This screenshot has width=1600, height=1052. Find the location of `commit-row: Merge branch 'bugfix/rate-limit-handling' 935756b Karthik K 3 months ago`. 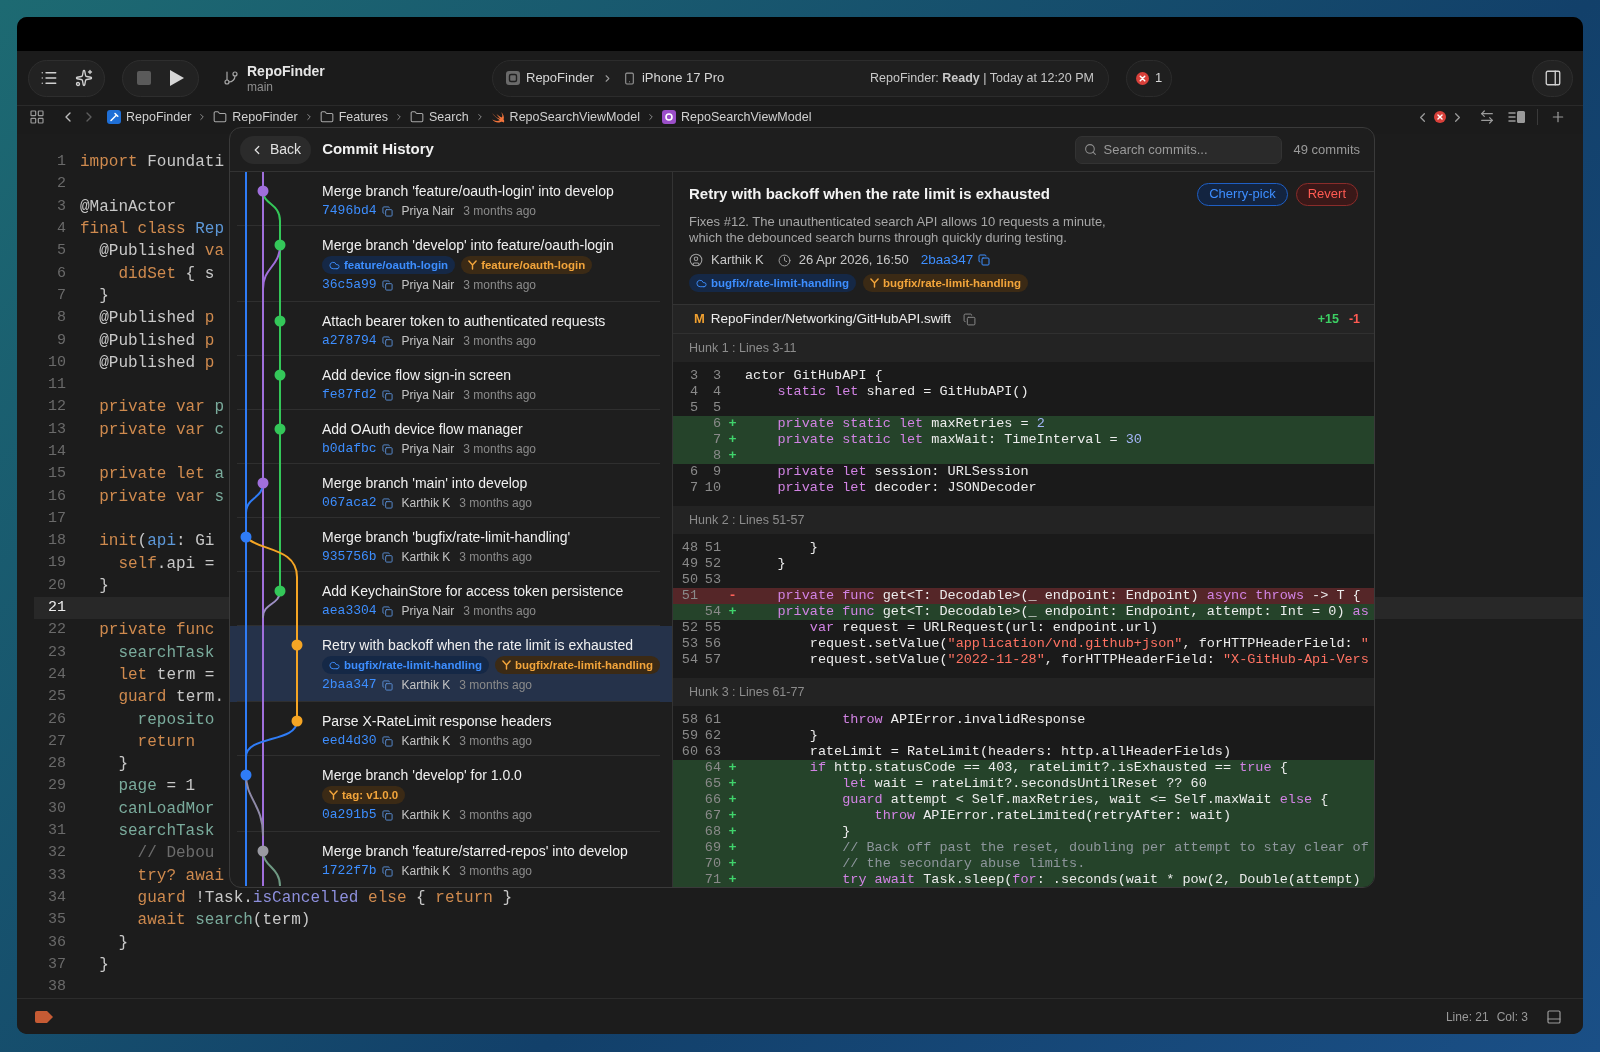

commit-row: Merge branch 'bugfix/rate-limit-handling' 935756b Karthik K 3 months ago is located at coordinates (451, 545).